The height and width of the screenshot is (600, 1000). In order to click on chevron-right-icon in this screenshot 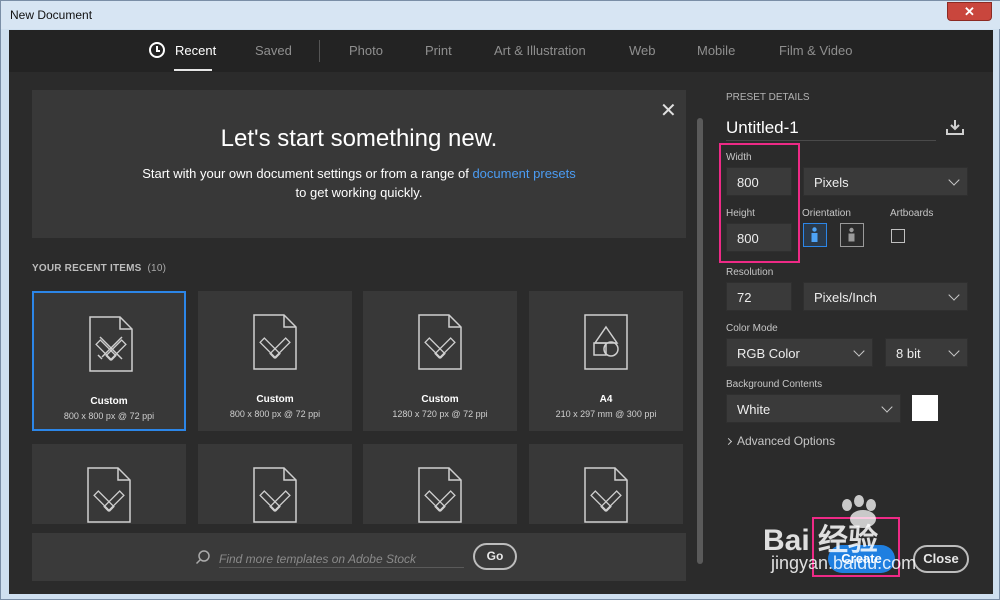, I will do `click(728, 441)`.